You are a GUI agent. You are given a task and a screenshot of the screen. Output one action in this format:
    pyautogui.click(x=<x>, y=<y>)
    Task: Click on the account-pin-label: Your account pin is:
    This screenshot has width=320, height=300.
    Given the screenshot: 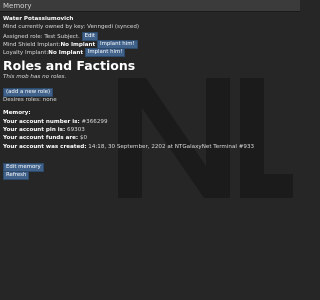 What is the action you would take?
    pyautogui.click(x=34, y=129)
    